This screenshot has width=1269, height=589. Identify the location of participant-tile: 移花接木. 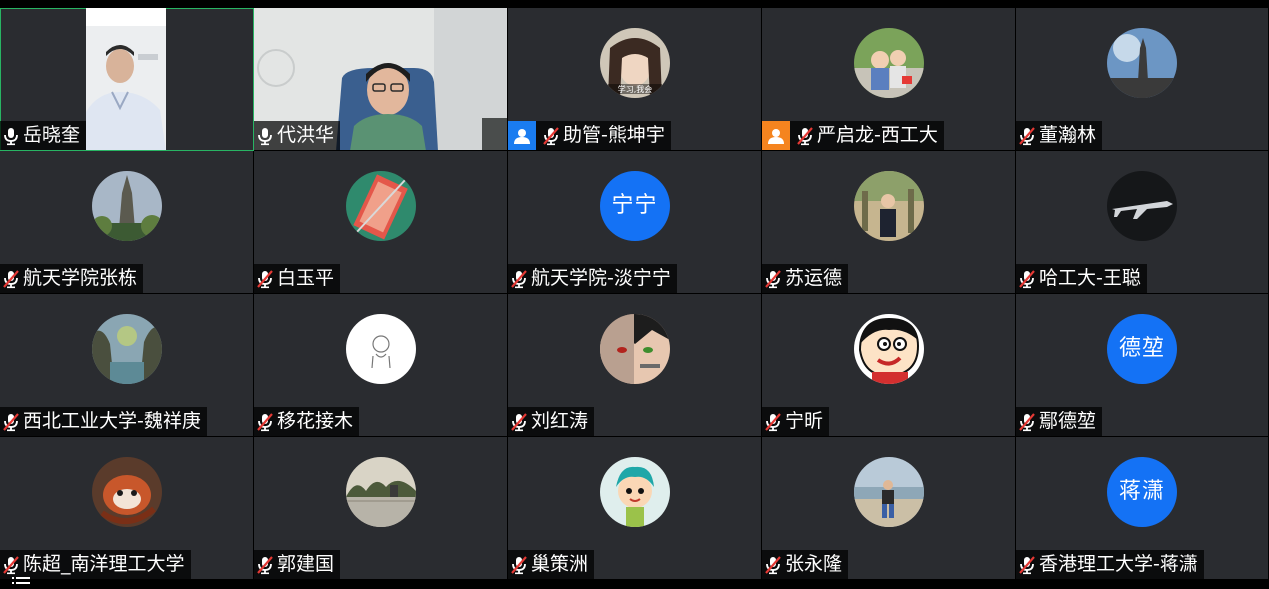
(381, 365).